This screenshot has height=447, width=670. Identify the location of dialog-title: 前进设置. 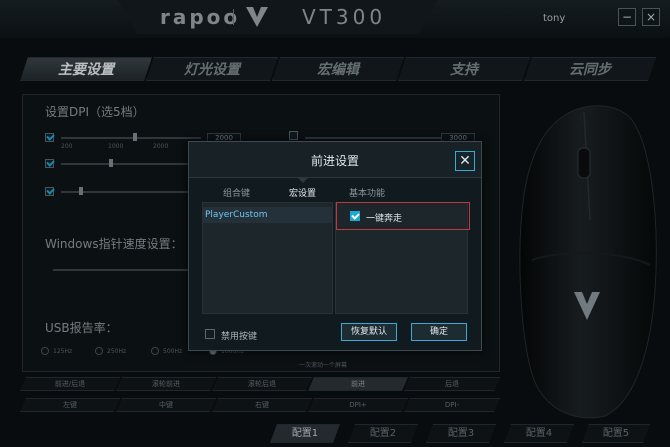
(334, 161).